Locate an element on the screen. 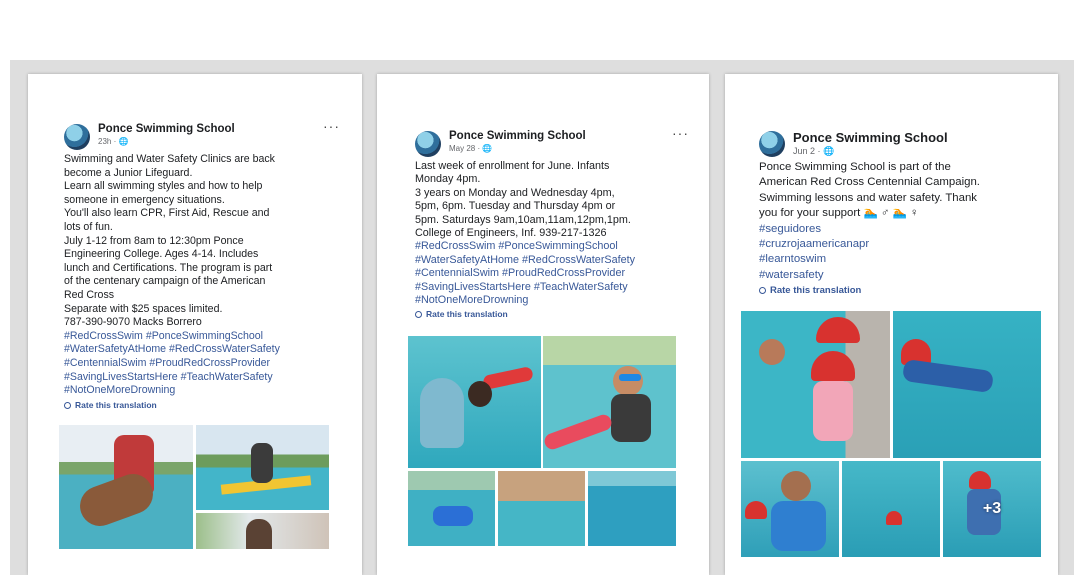  text-line: 787-390-9070 Macks Borrero is located at coordinates (133, 322).